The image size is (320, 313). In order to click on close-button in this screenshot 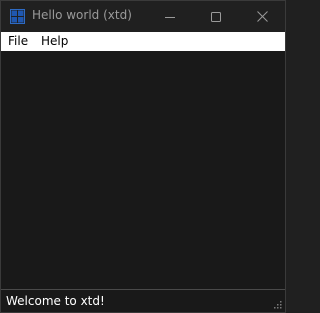, I will do `click(262, 16)`.